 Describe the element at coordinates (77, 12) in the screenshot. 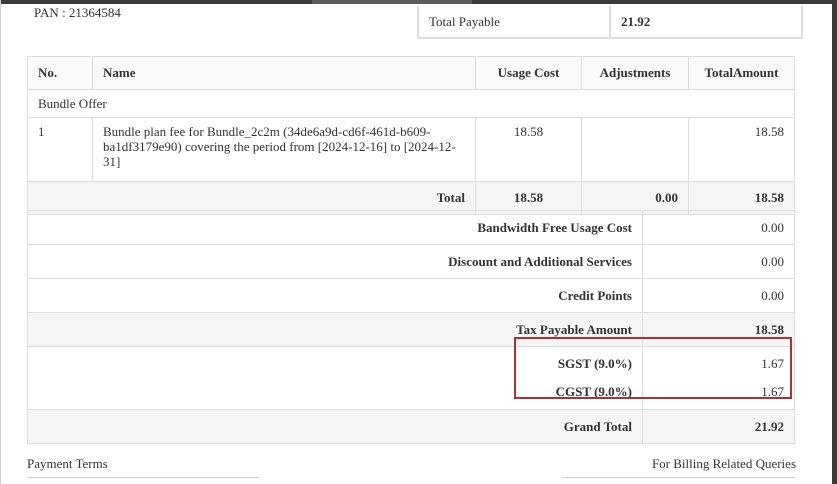

I see `pan-number: PAN : 21364584` at that location.